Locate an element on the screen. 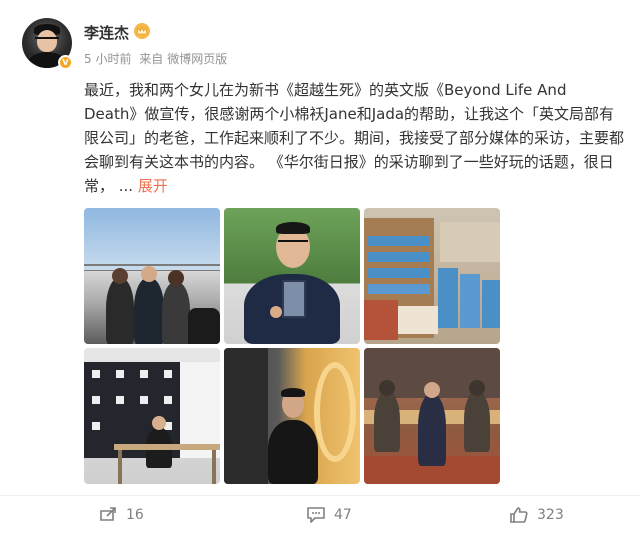  repost-button: 16 is located at coordinates (121, 515).